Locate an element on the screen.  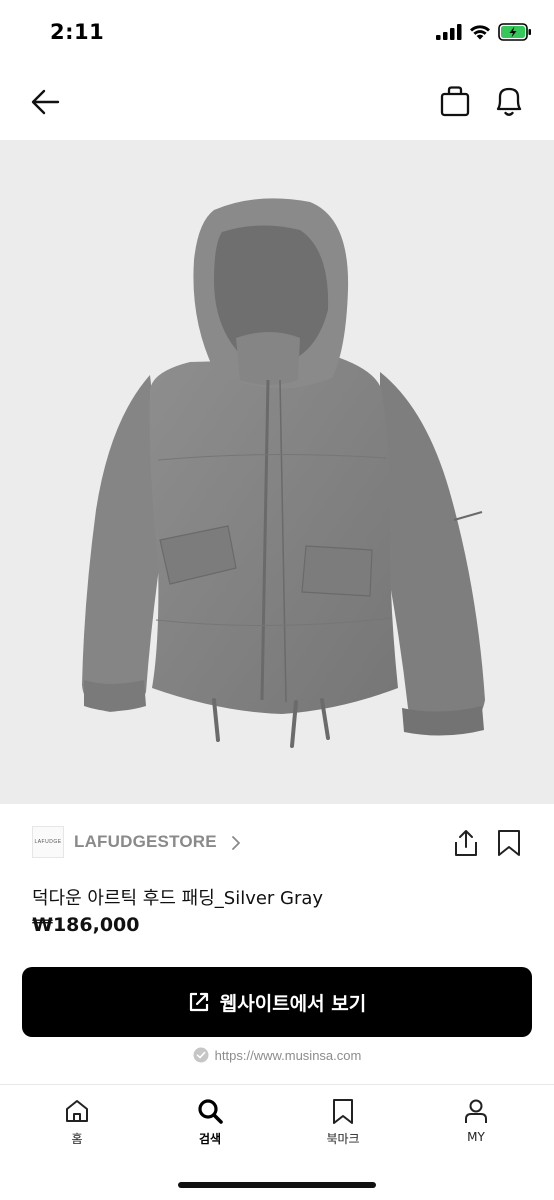
signal-icon is located at coordinates (449, 32).